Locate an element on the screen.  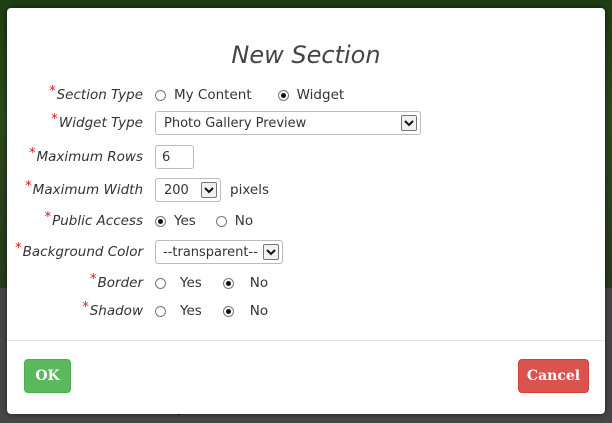
maximum-width-label: *Maximum Width is located at coordinates (84, 188).